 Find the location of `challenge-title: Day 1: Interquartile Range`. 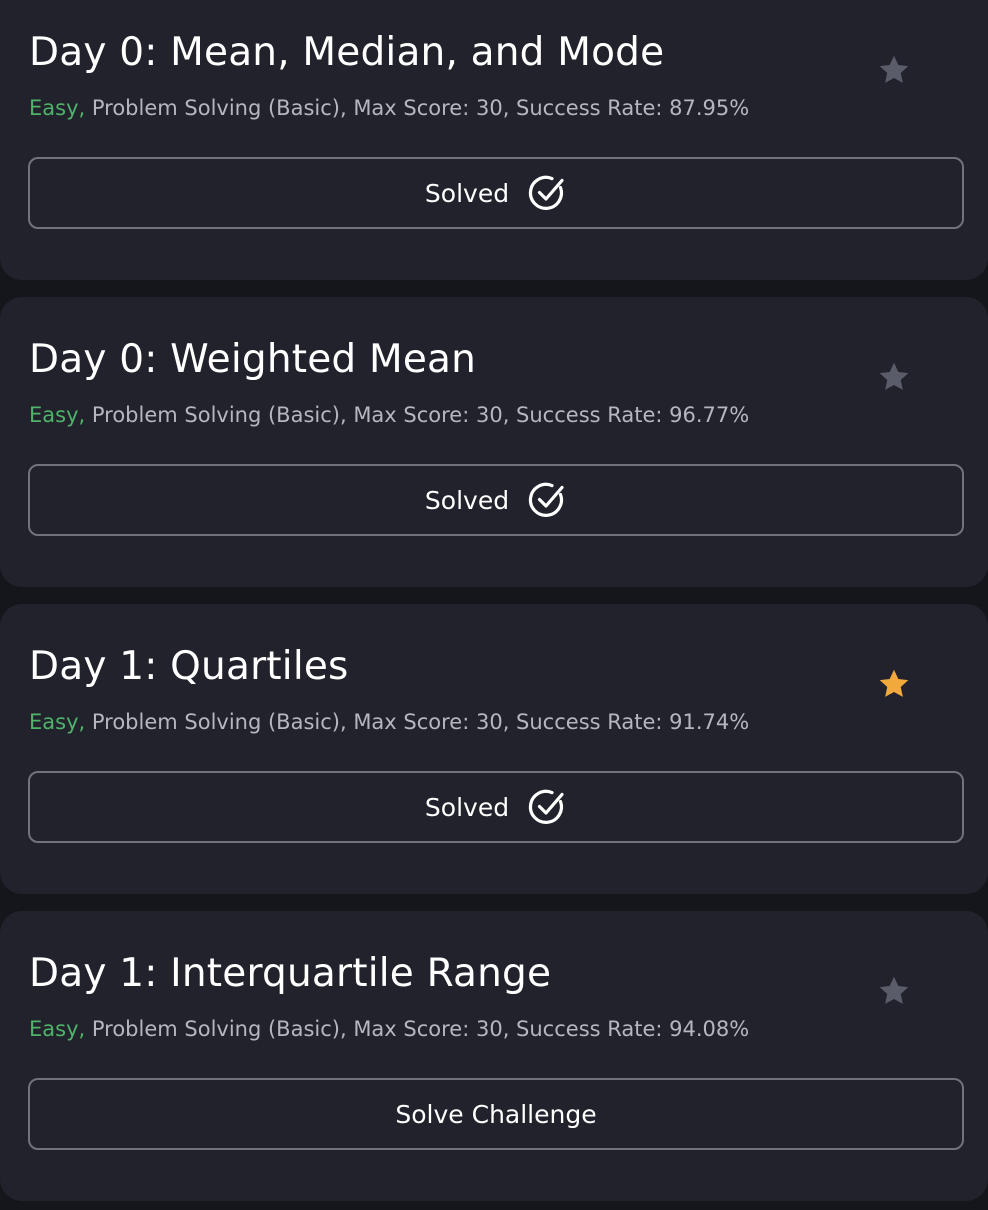

challenge-title: Day 1: Interquartile Range is located at coordinates (290, 973).